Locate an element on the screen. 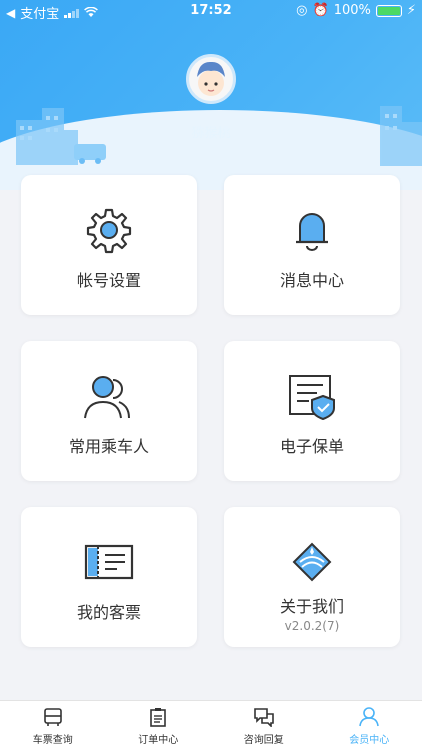 The width and height of the screenshot is (422, 750). message-center-card: 消息中心 is located at coordinates (312, 245).